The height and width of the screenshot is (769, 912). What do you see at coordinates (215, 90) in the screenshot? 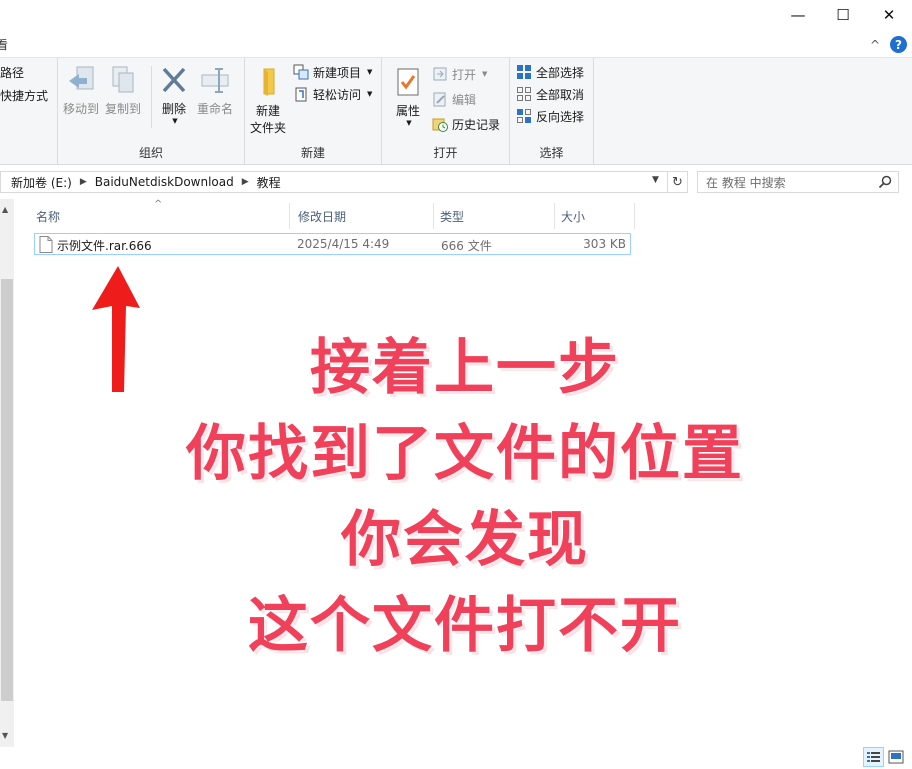
I see `rename-button: 重命名` at bounding box center [215, 90].